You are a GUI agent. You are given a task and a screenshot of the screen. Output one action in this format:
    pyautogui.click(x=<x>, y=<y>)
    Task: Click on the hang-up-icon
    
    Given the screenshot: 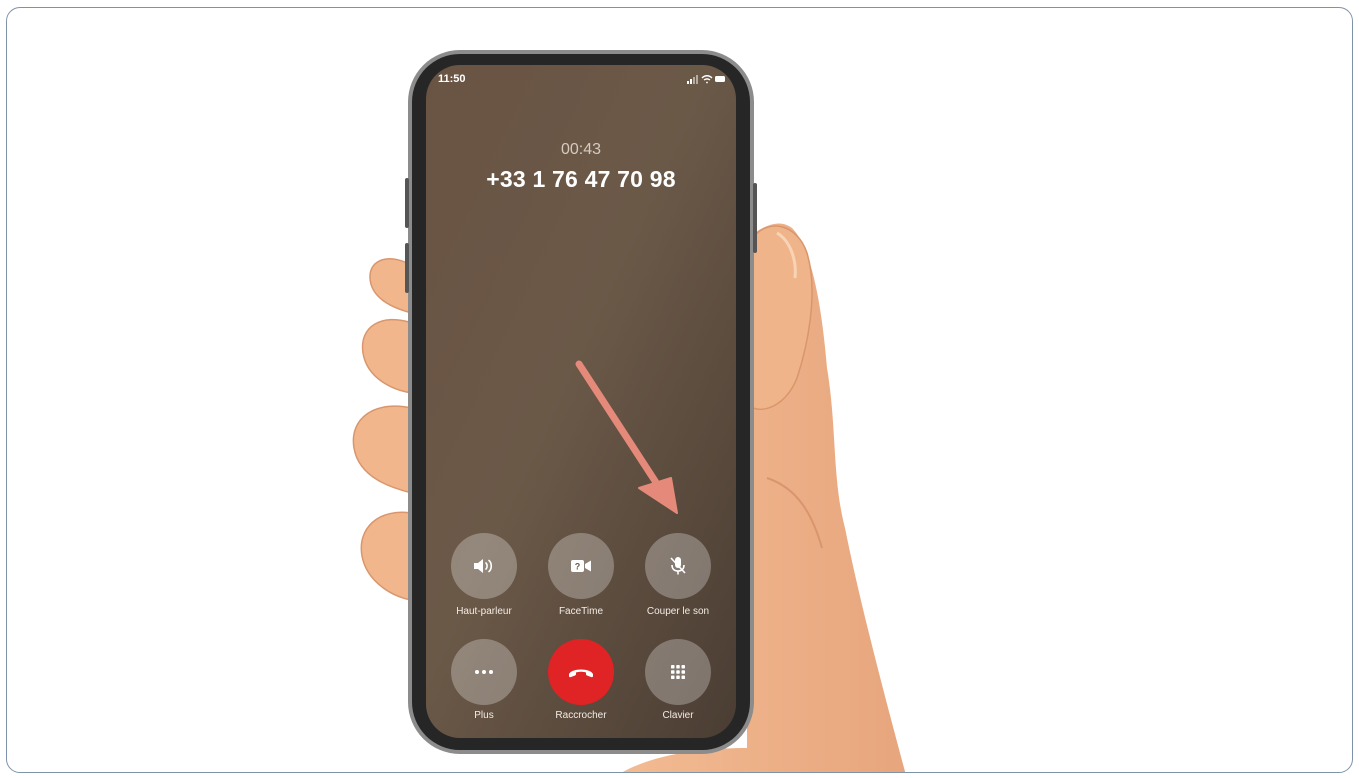 What is the action you would take?
    pyautogui.click(x=581, y=673)
    